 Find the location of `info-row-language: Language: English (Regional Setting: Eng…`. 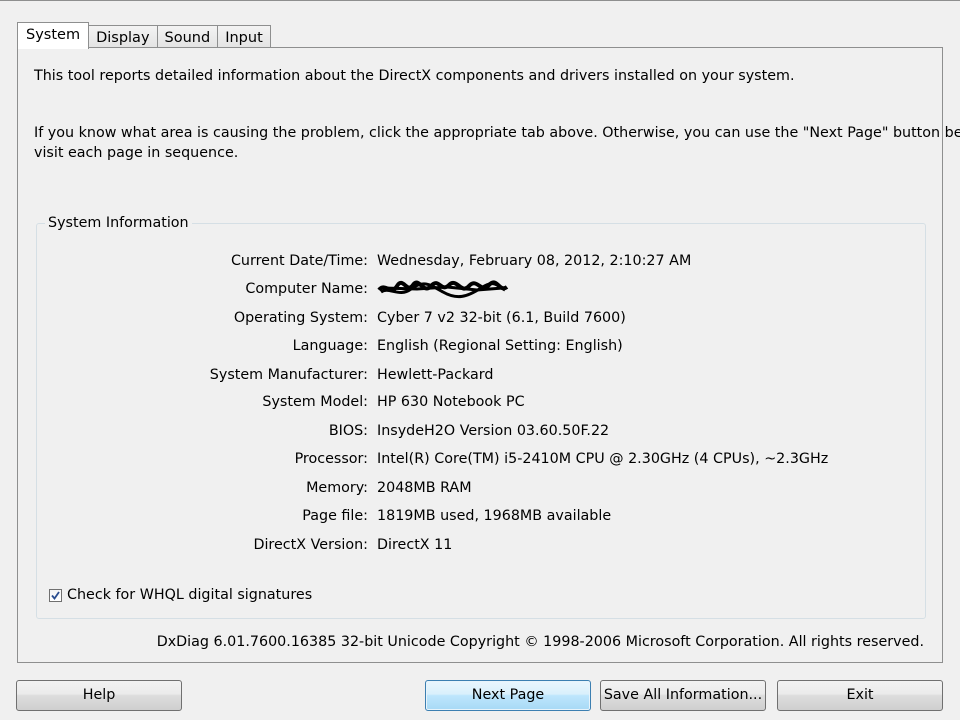

info-row-language: Language: English (Regional Setting: Eng… is located at coordinates (481, 346).